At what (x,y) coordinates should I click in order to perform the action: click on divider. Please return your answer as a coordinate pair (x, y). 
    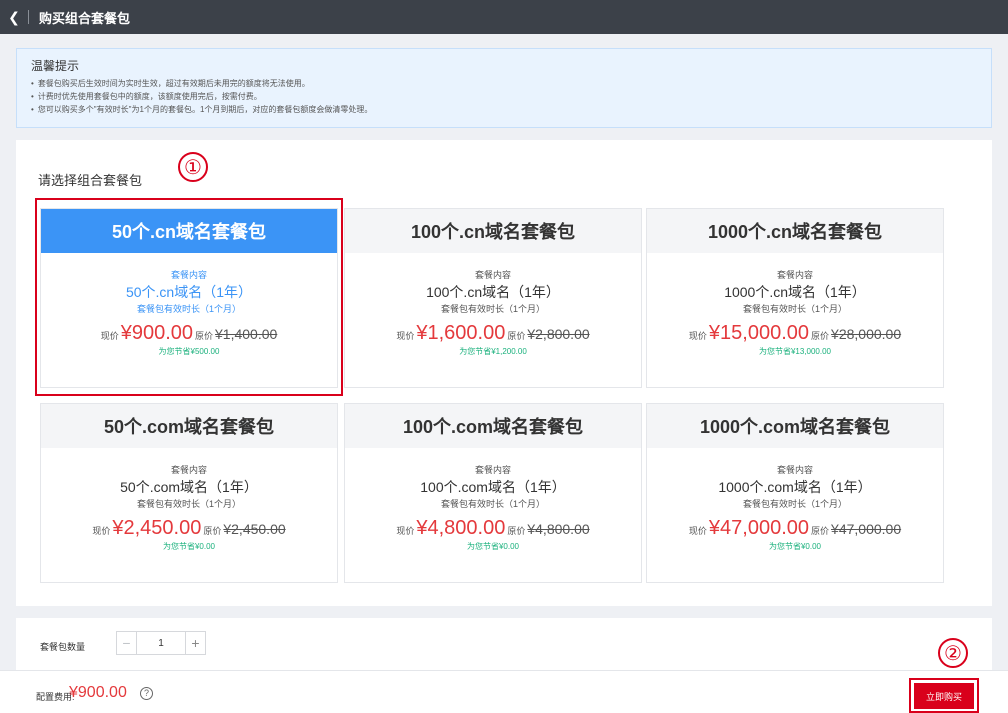
    Looking at the image, I should click on (28, 17).